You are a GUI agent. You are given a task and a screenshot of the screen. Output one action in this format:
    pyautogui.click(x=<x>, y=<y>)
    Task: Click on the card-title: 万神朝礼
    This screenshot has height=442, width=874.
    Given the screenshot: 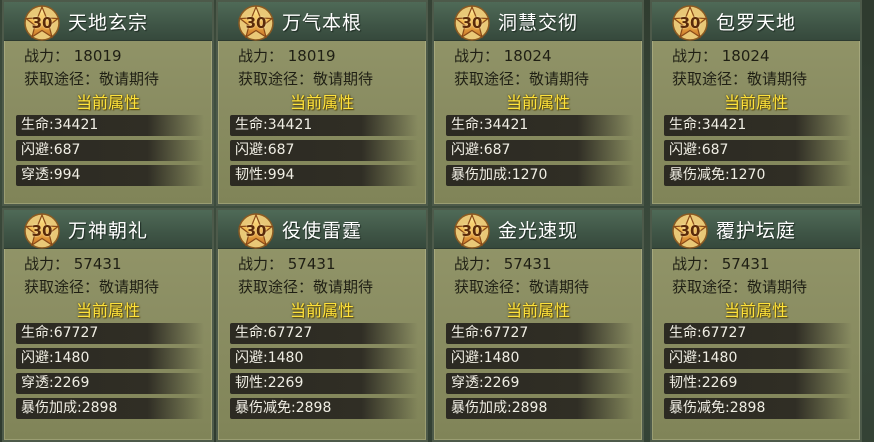 What is the action you would take?
    pyautogui.click(x=108, y=231)
    